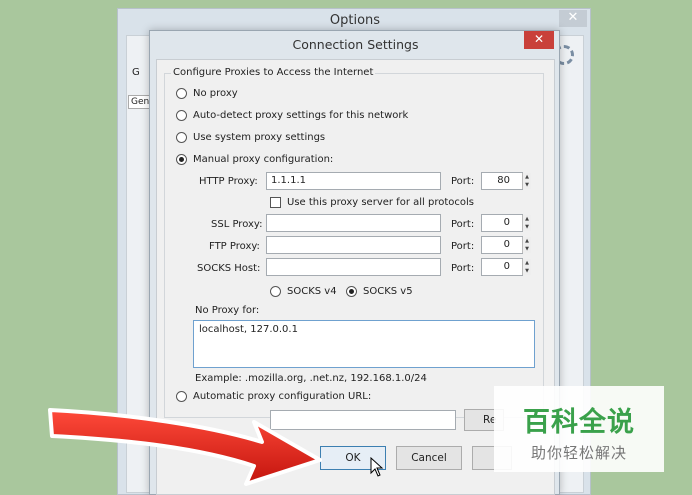  Describe the element at coordinates (353, 267) in the screenshot. I see `socks-host-input` at that location.